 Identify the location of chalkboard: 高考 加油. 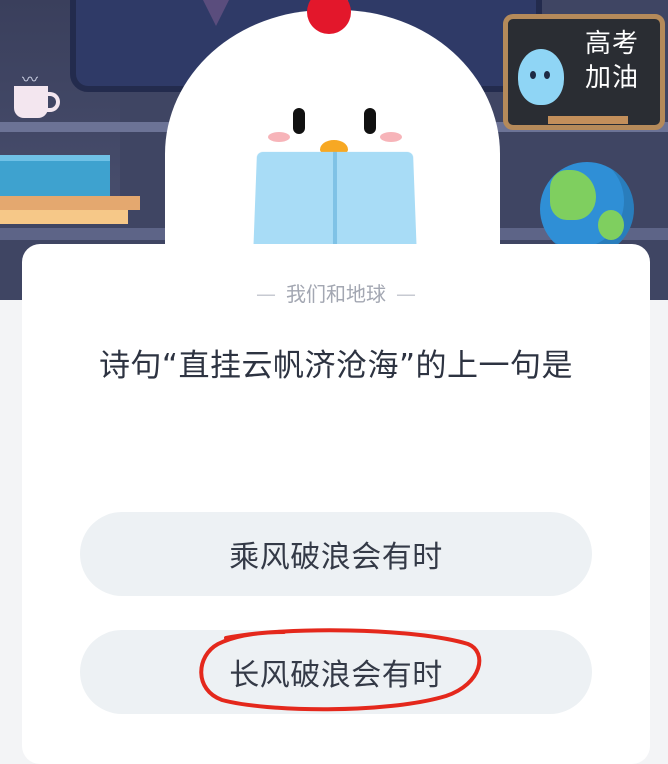
(584, 72).